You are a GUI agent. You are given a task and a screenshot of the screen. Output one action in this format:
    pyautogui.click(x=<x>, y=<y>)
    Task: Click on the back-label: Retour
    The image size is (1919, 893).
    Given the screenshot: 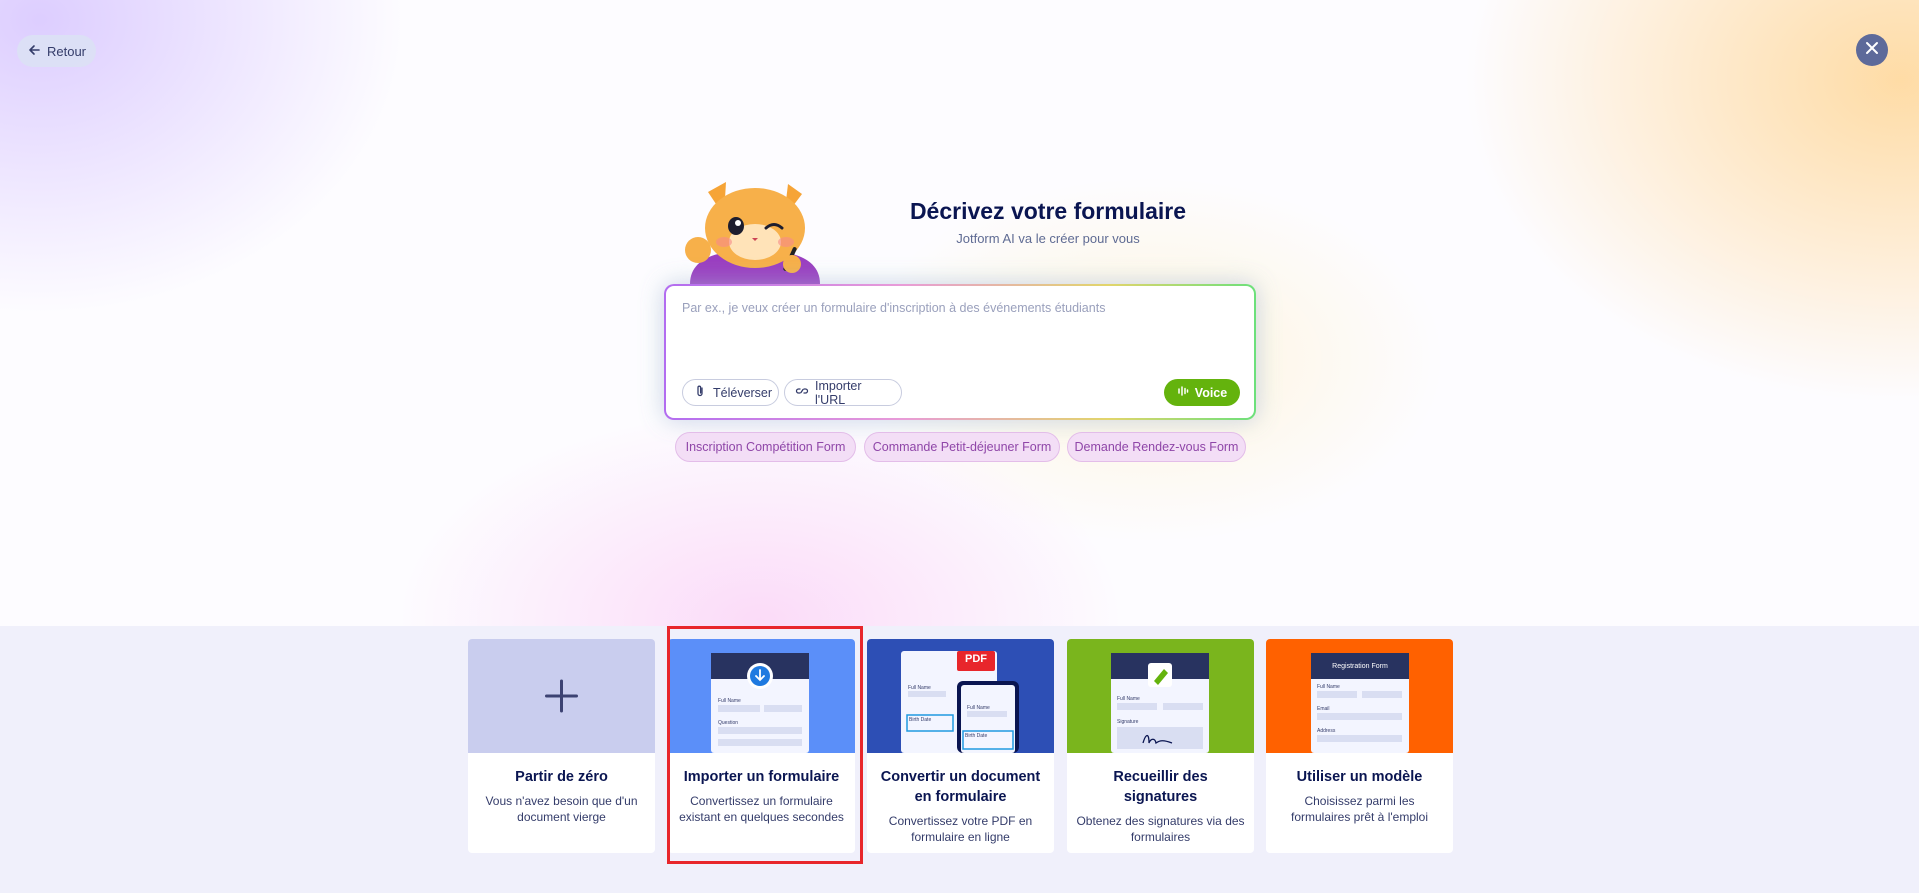 What is the action you would take?
    pyautogui.click(x=66, y=51)
    